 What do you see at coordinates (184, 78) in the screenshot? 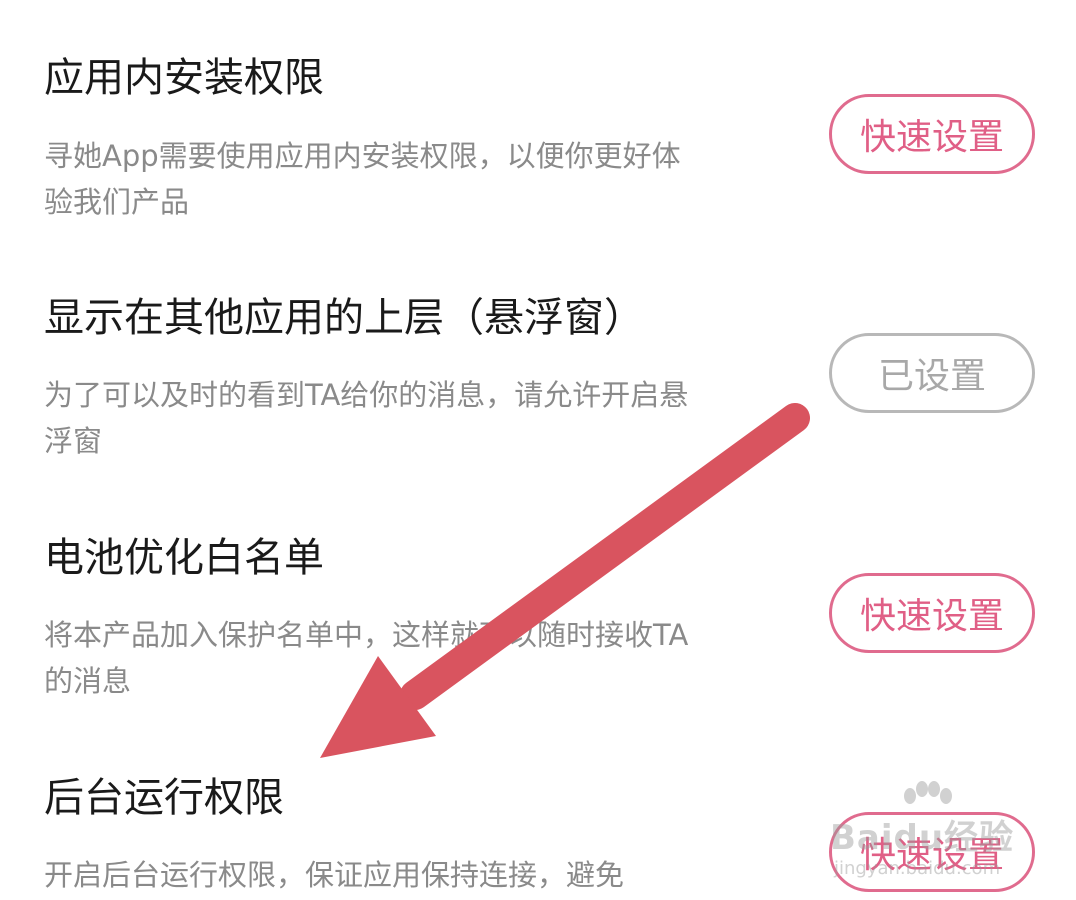
I see `permission-title: 应用内安装权限` at bounding box center [184, 78].